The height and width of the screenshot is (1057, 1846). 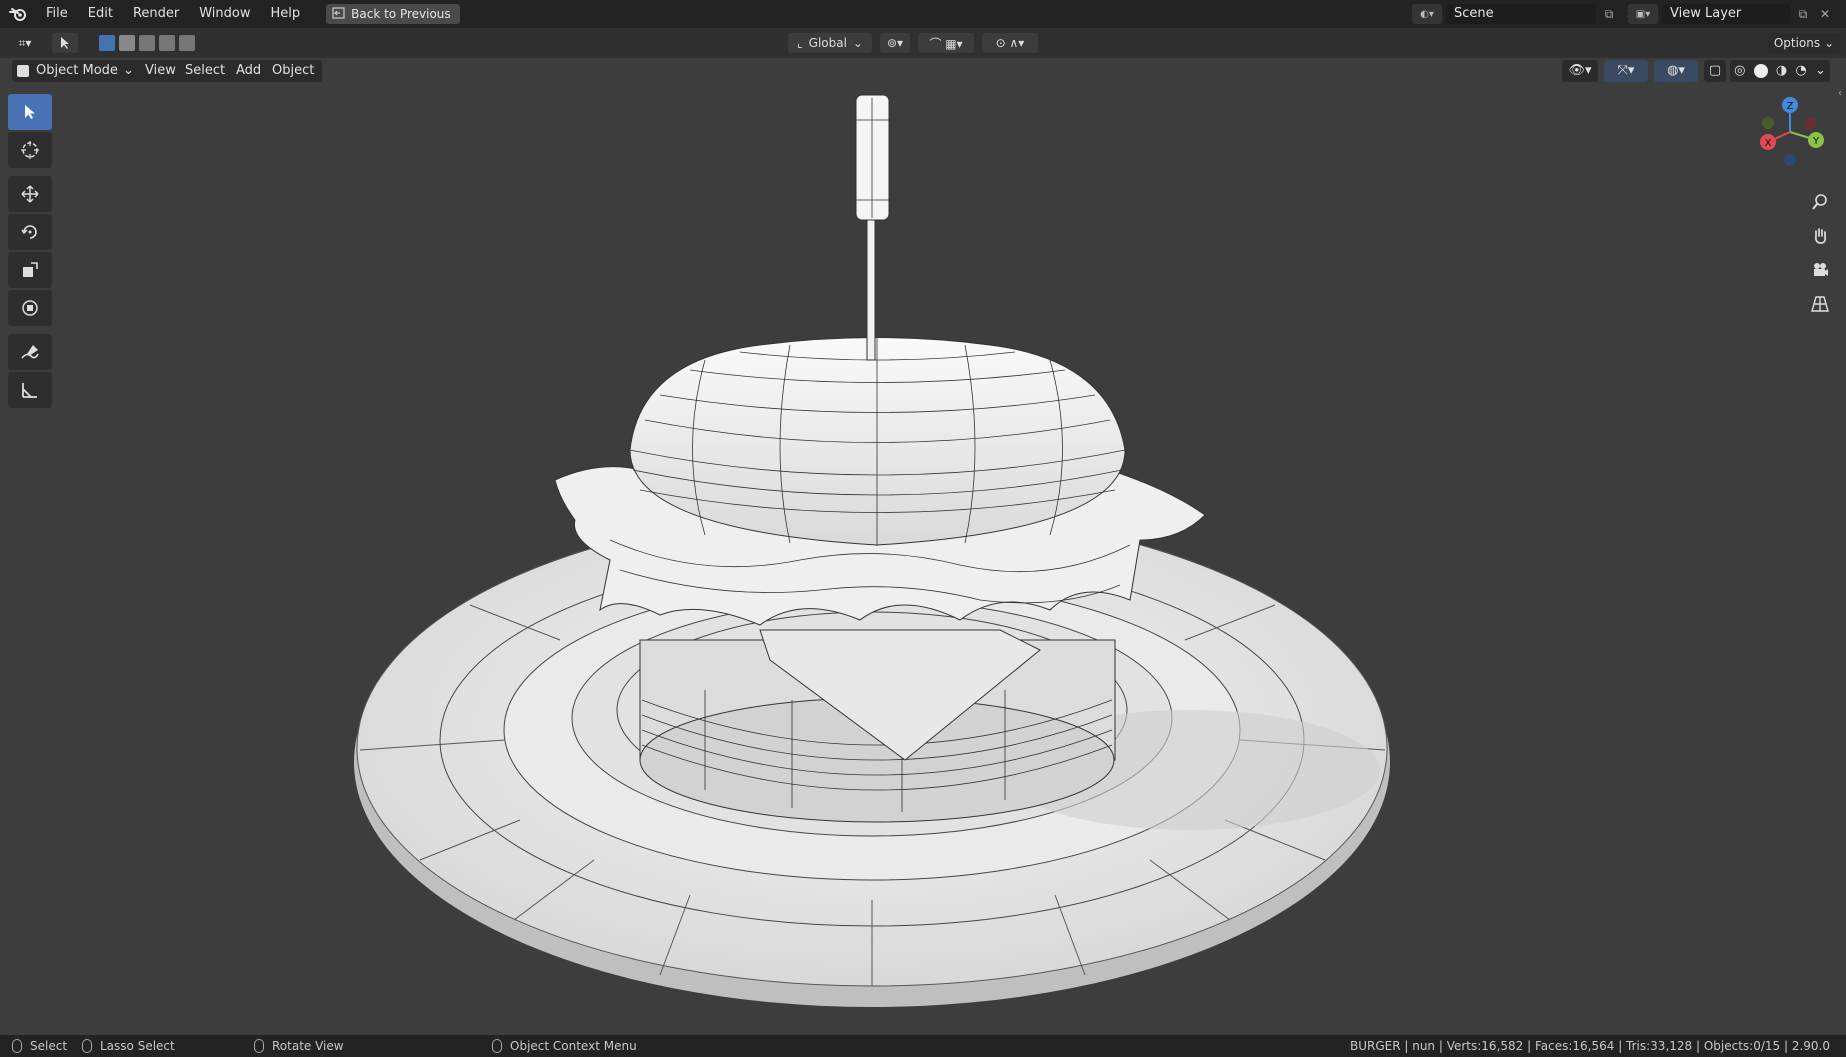 I want to click on tool-header: ⌗▾ ⌞ Global ⌄ ⊚▾ ⌒ ▦▾ ⊙ ∧▾ Options ⌄, so click(x=923, y=43).